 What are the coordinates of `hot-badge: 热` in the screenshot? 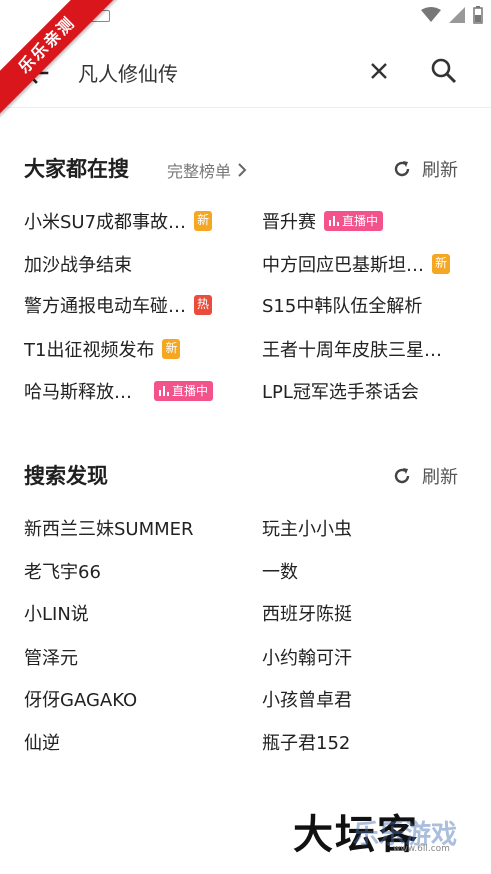 It's located at (203, 305).